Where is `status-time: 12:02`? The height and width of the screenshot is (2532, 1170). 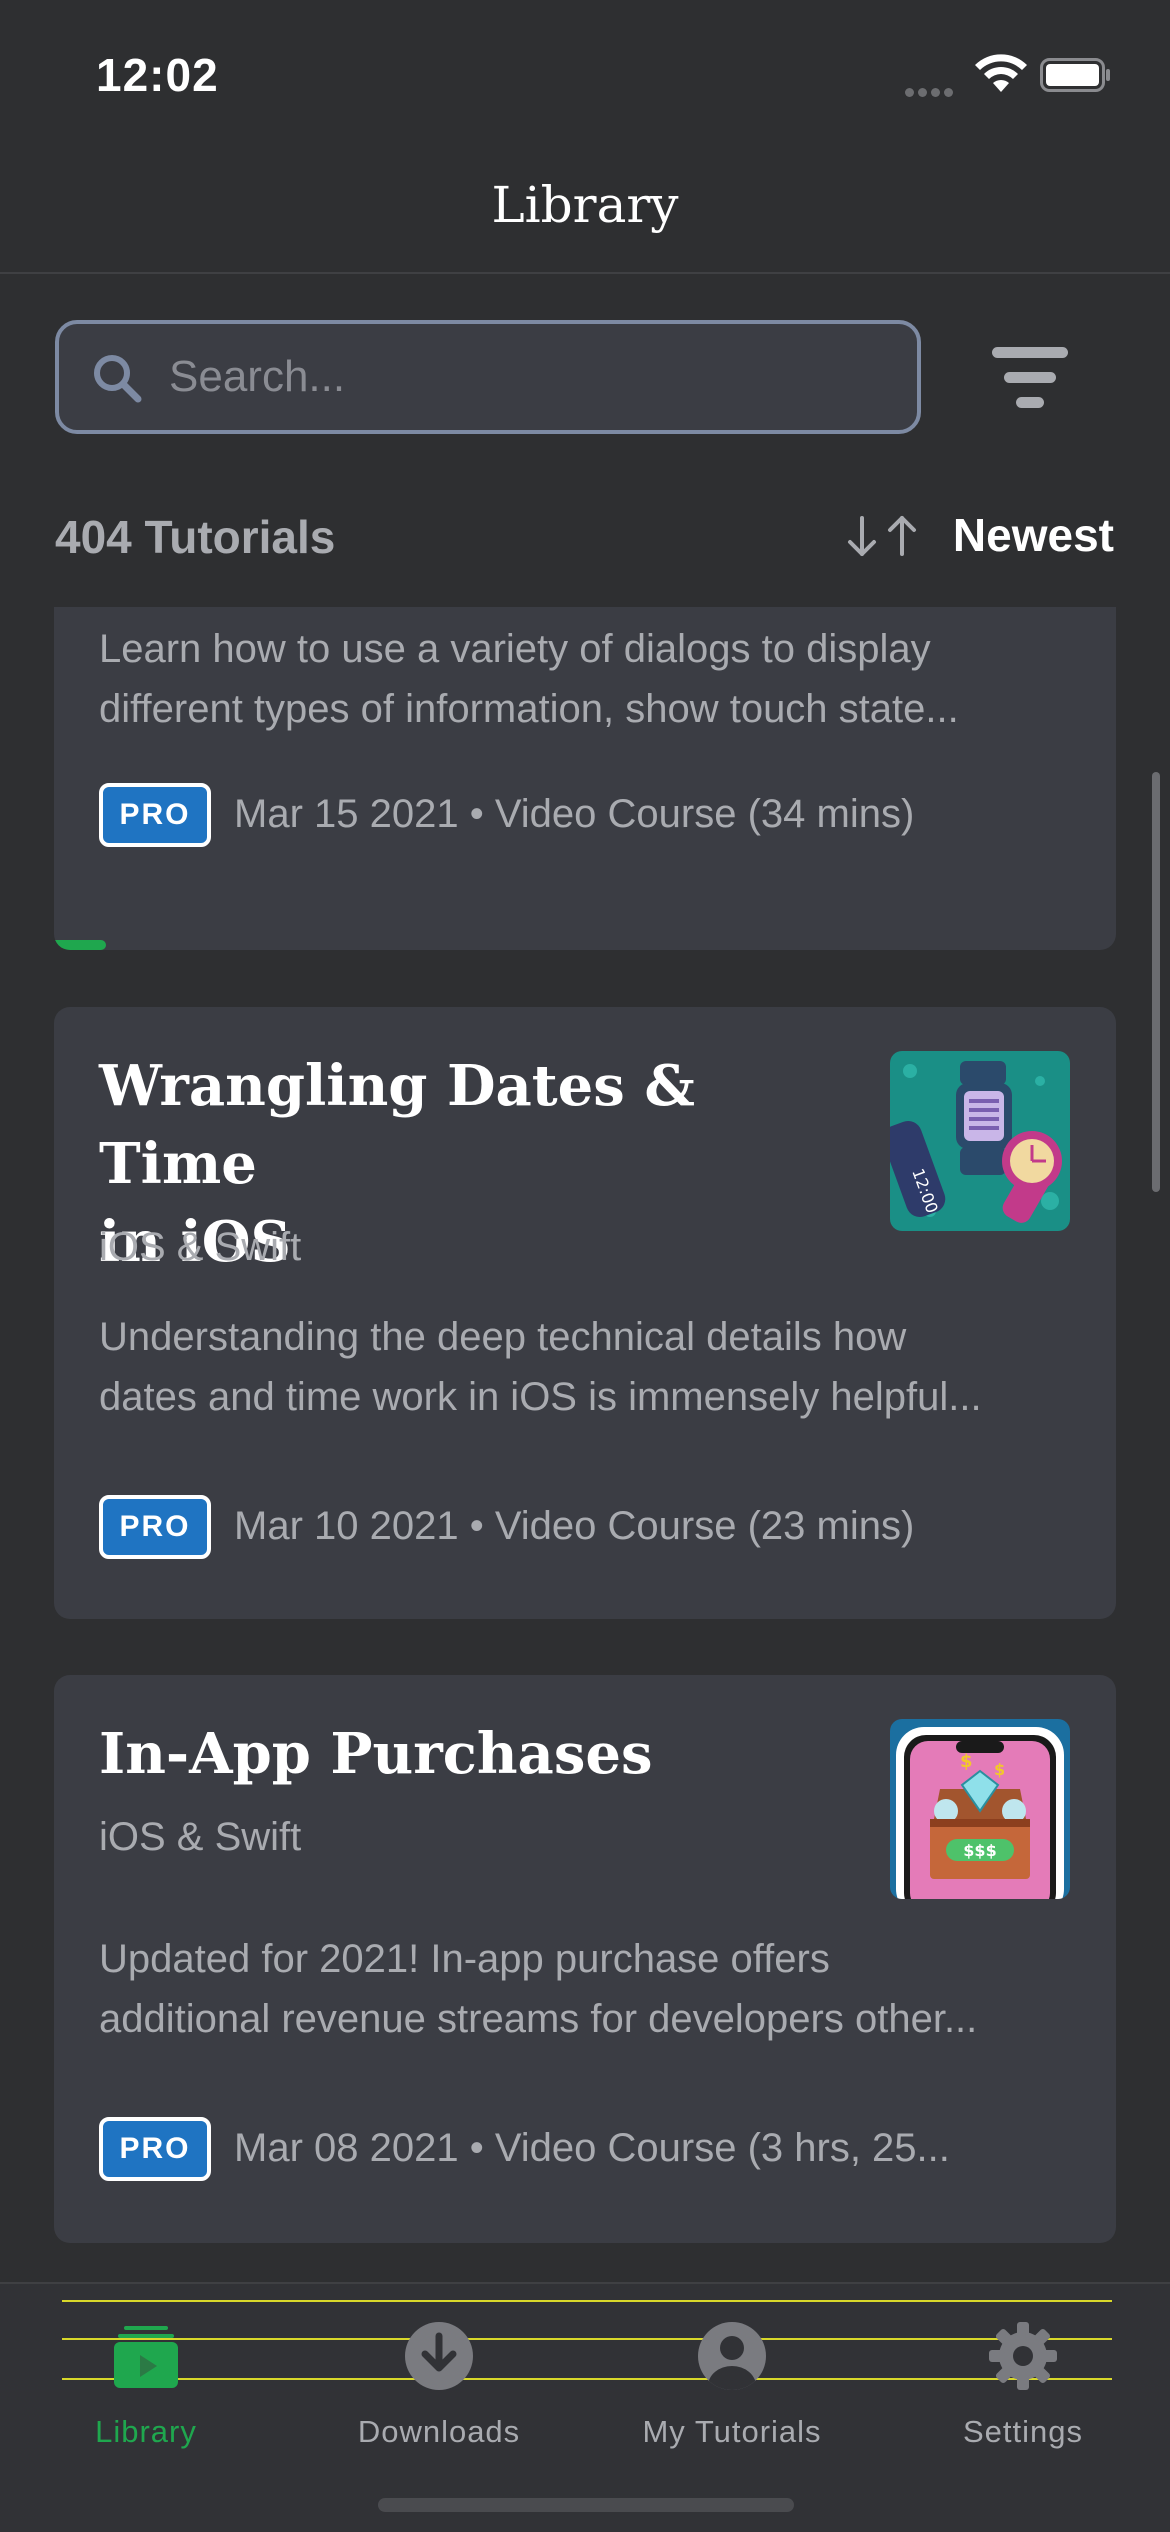
status-time: 12:02 is located at coordinates (157, 75).